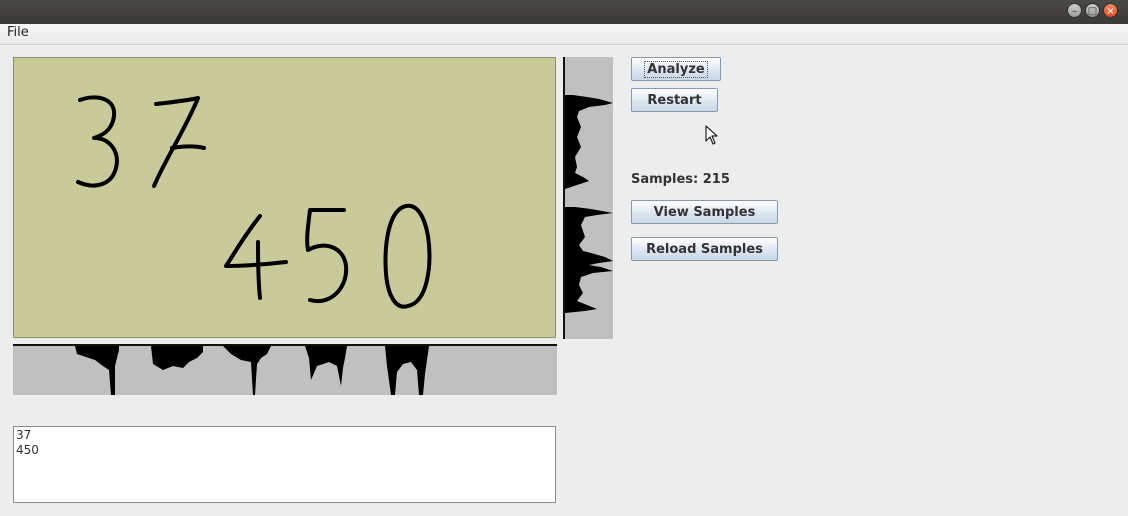 Image resolution: width=1128 pixels, height=516 pixels. I want to click on restart-button: Restart, so click(674, 100).